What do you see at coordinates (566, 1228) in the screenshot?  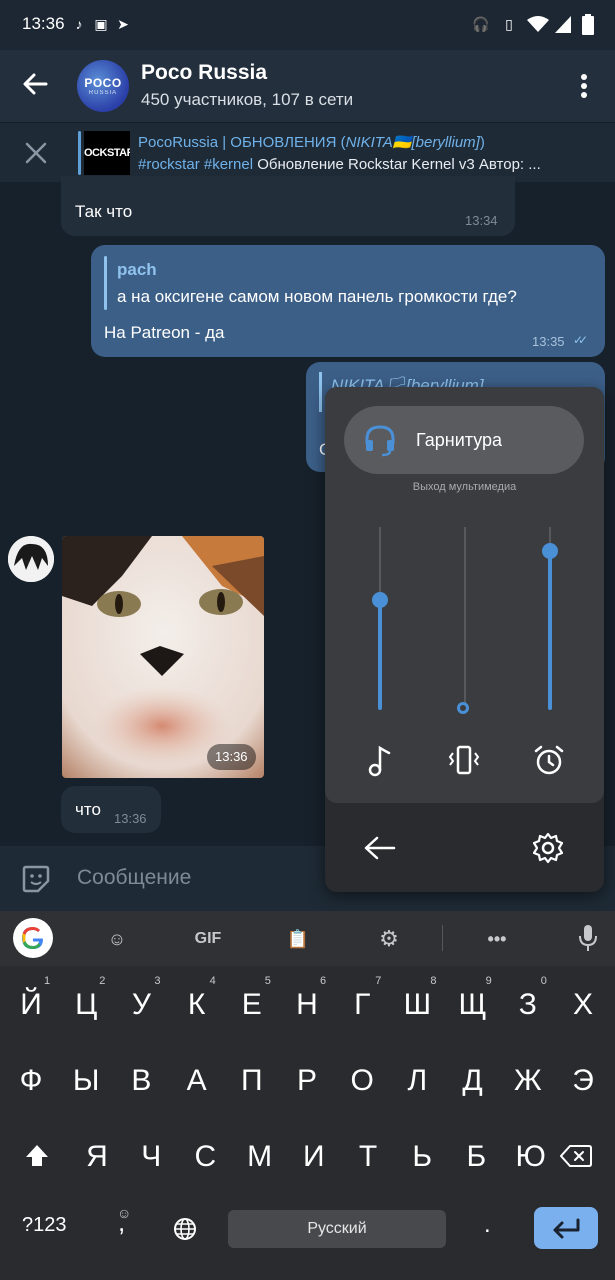 I see `enter-key` at bounding box center [566, 1228].